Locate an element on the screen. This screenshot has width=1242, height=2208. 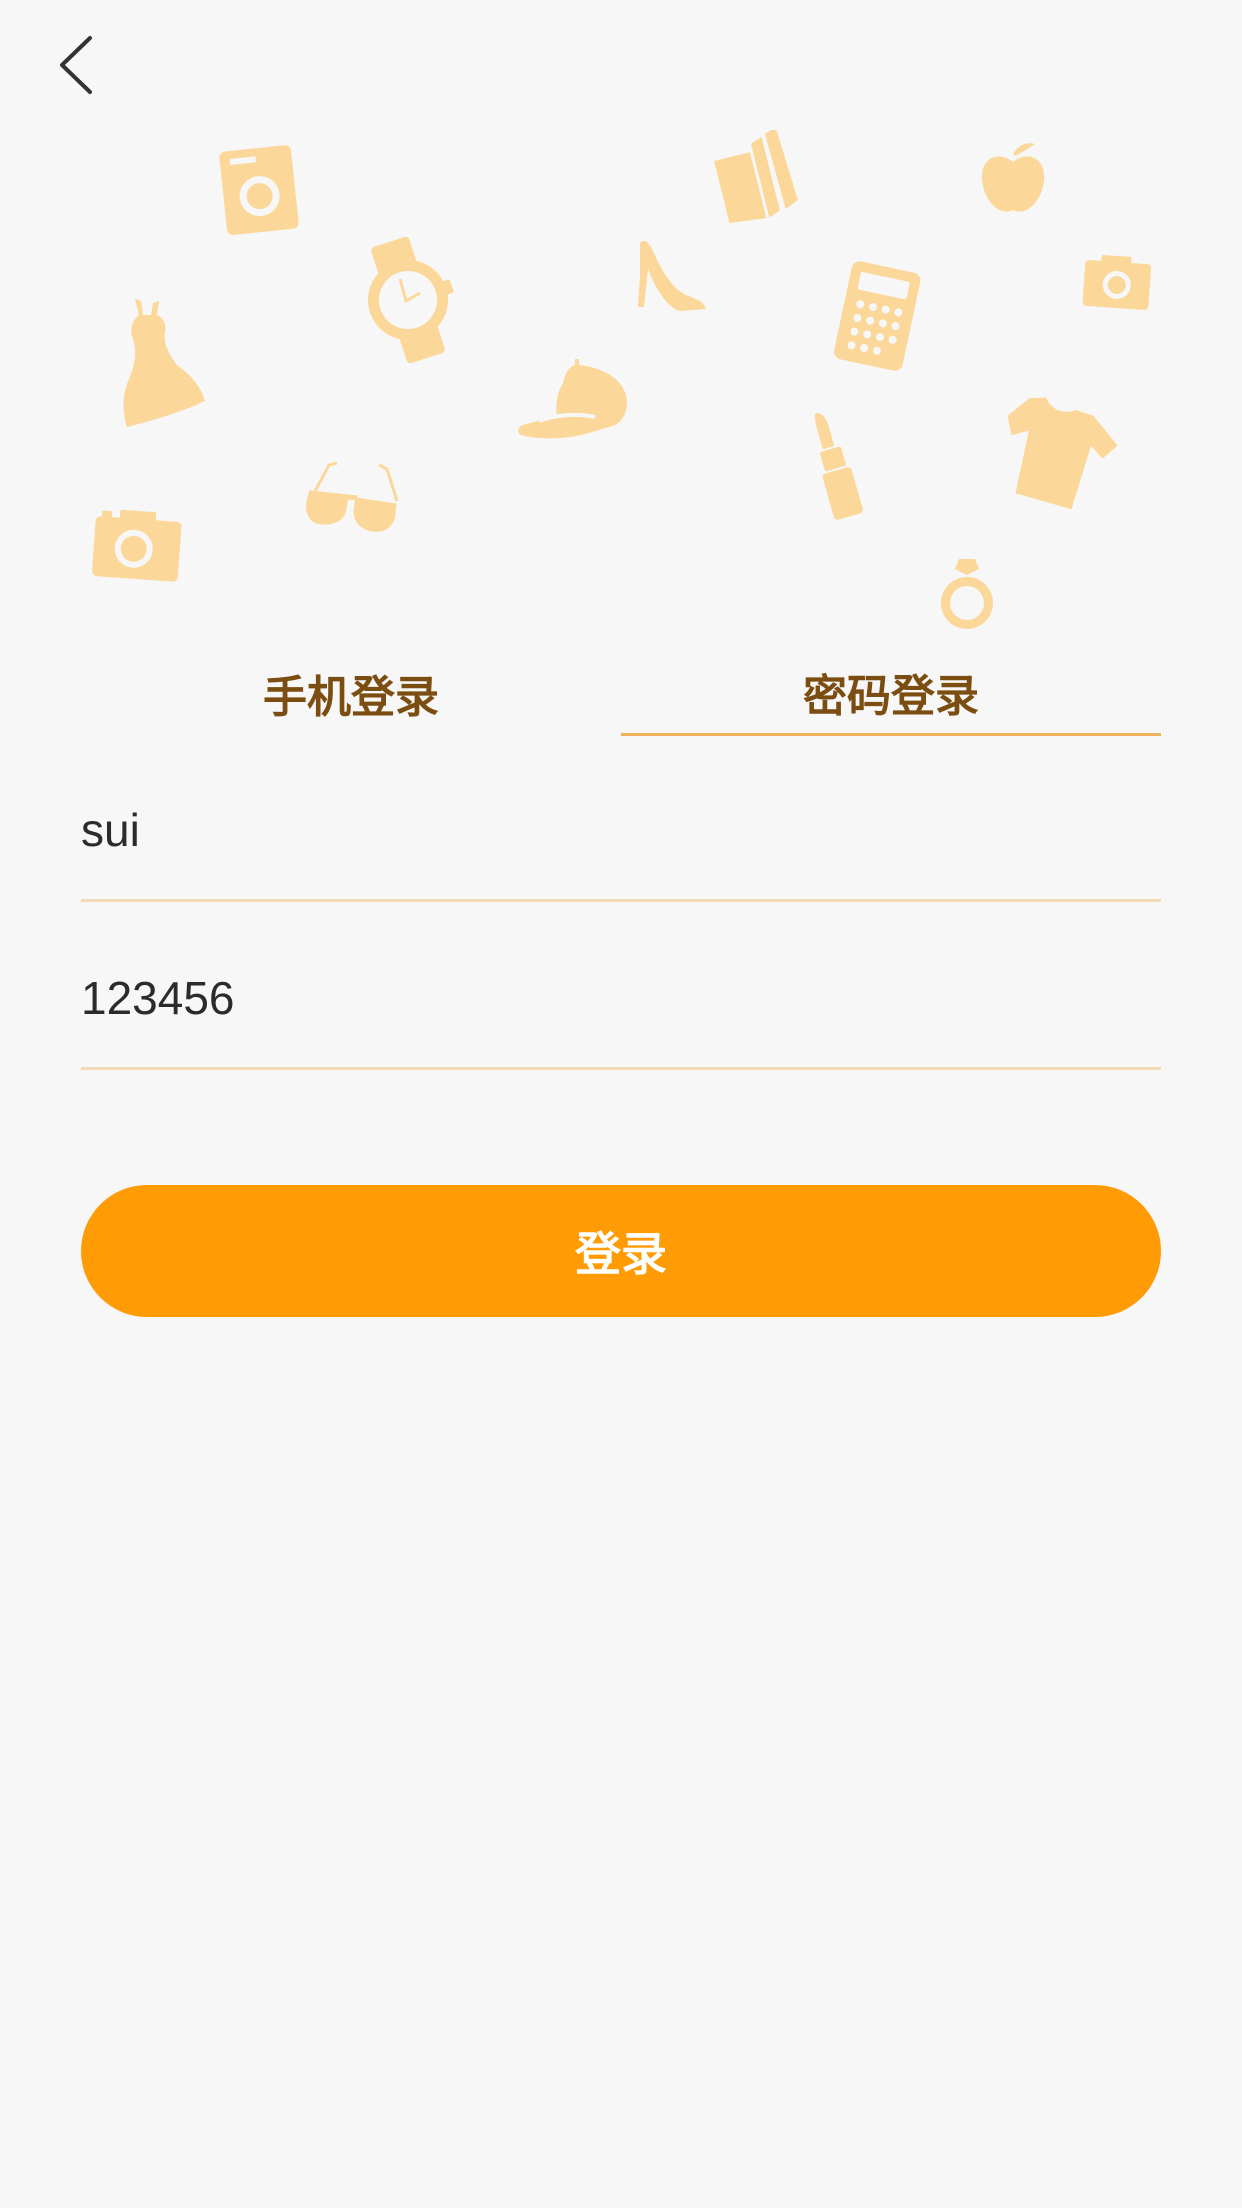
high-heel-icon is located at coordinates (672, 276).